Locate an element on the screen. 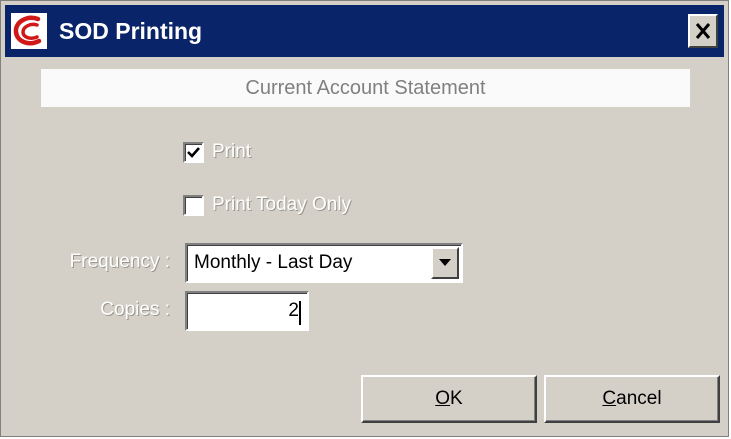 The height and width of the screenshot is (439, 731). section-title: Current Account Statement is located at coordinates (365, 87).